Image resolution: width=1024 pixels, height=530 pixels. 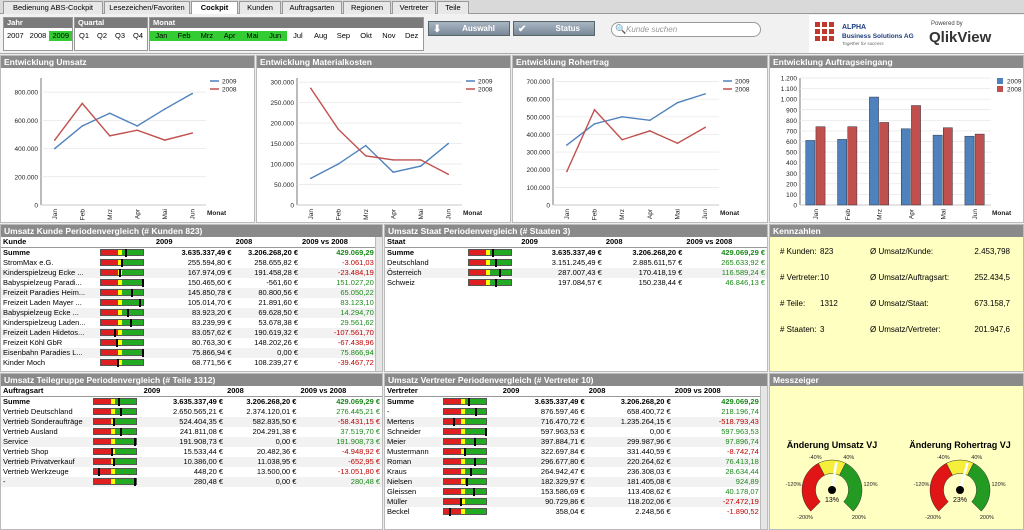 I want to click on gauge-umsatz: -40% 40% -120% 120% -200% 200% 13%, so click(x=832, y=488).